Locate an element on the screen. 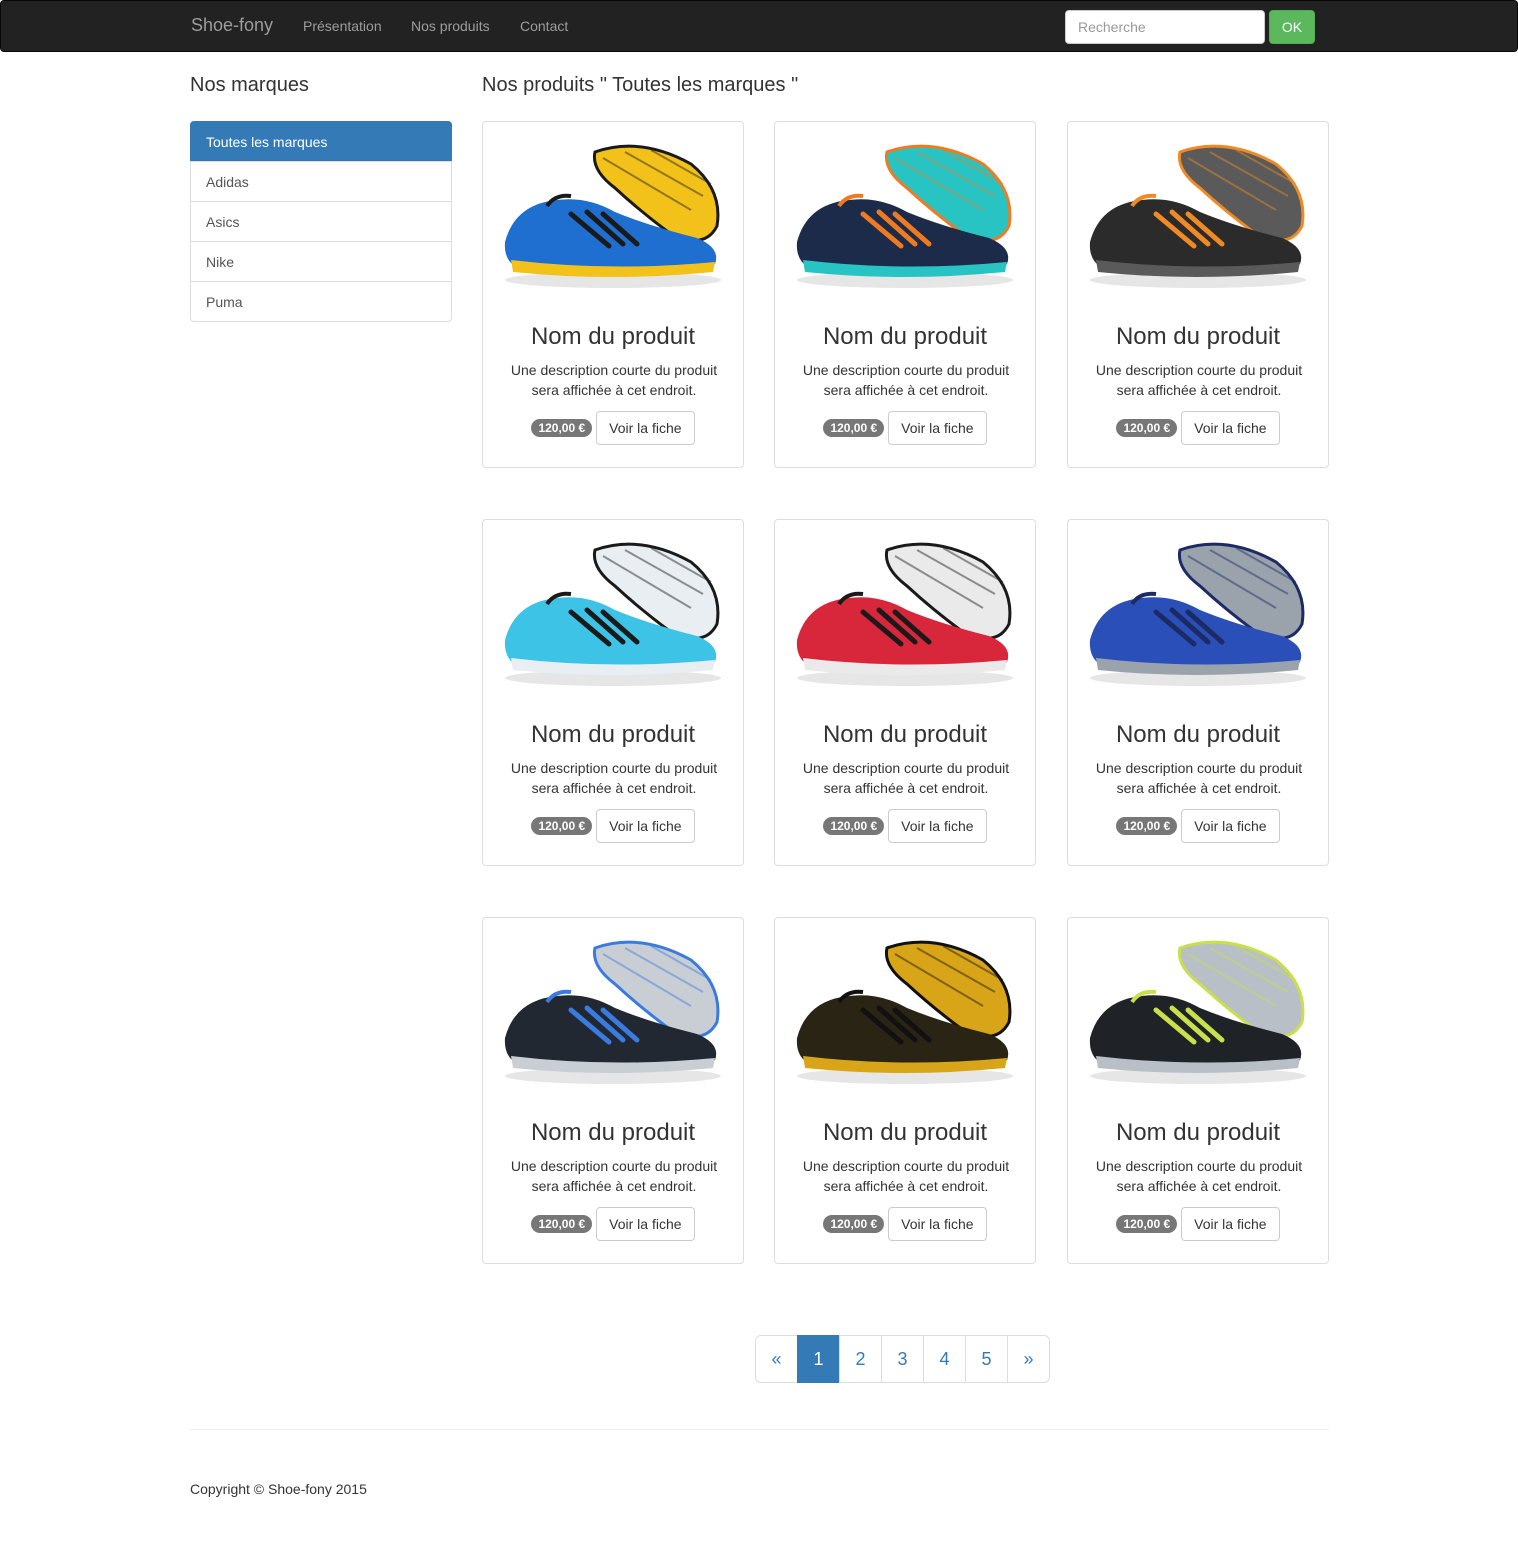 The image size is (1518, 1560). brand-item-adidas: Adidas is located at coordinates (321, 181).